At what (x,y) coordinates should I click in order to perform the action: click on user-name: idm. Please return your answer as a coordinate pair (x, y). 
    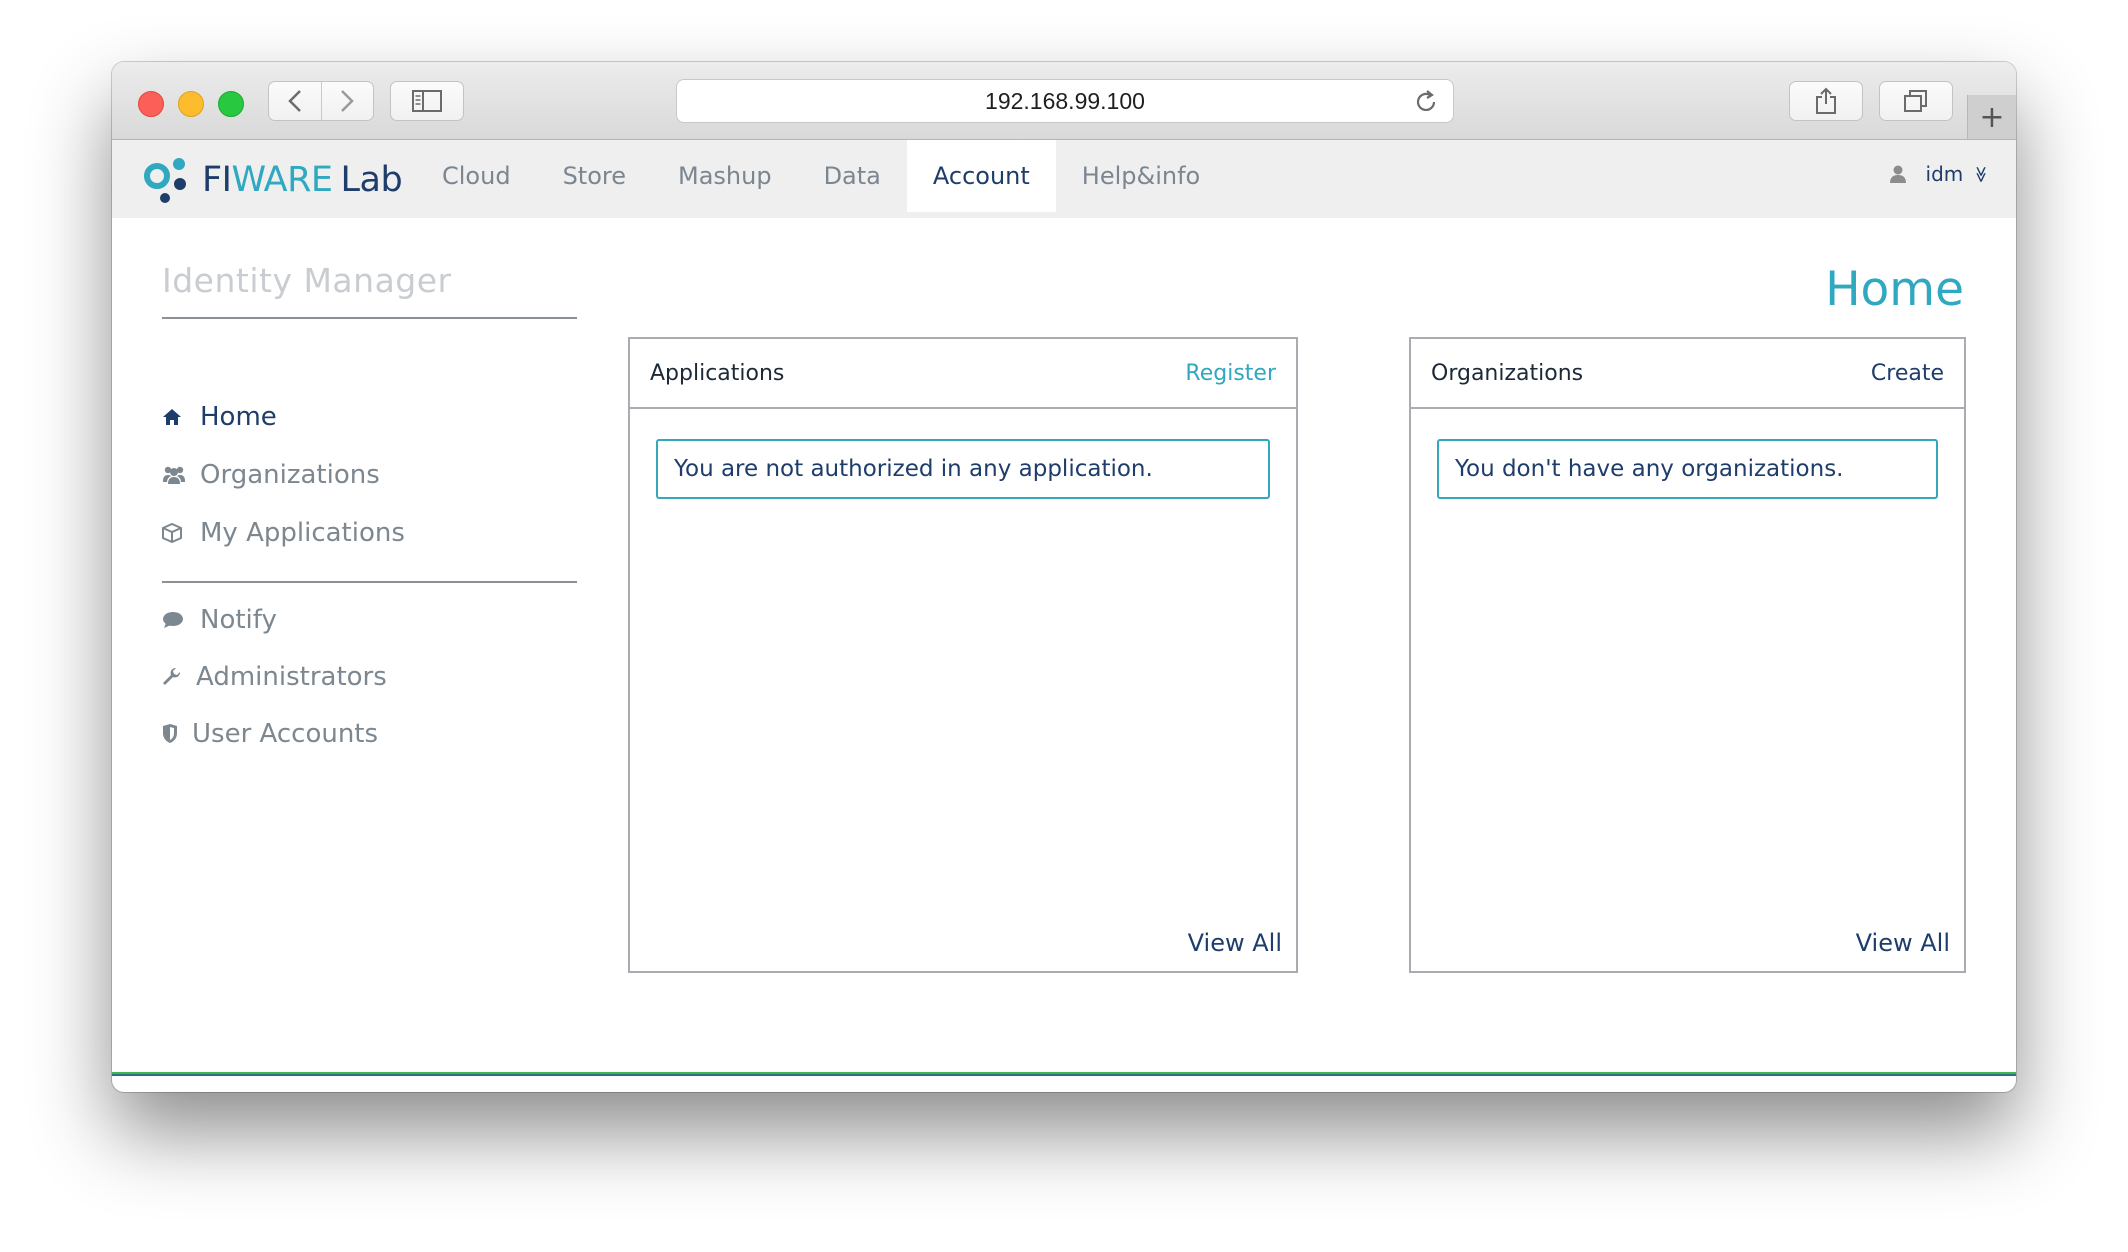
    Looking at the image, I should click on (1944, 174).